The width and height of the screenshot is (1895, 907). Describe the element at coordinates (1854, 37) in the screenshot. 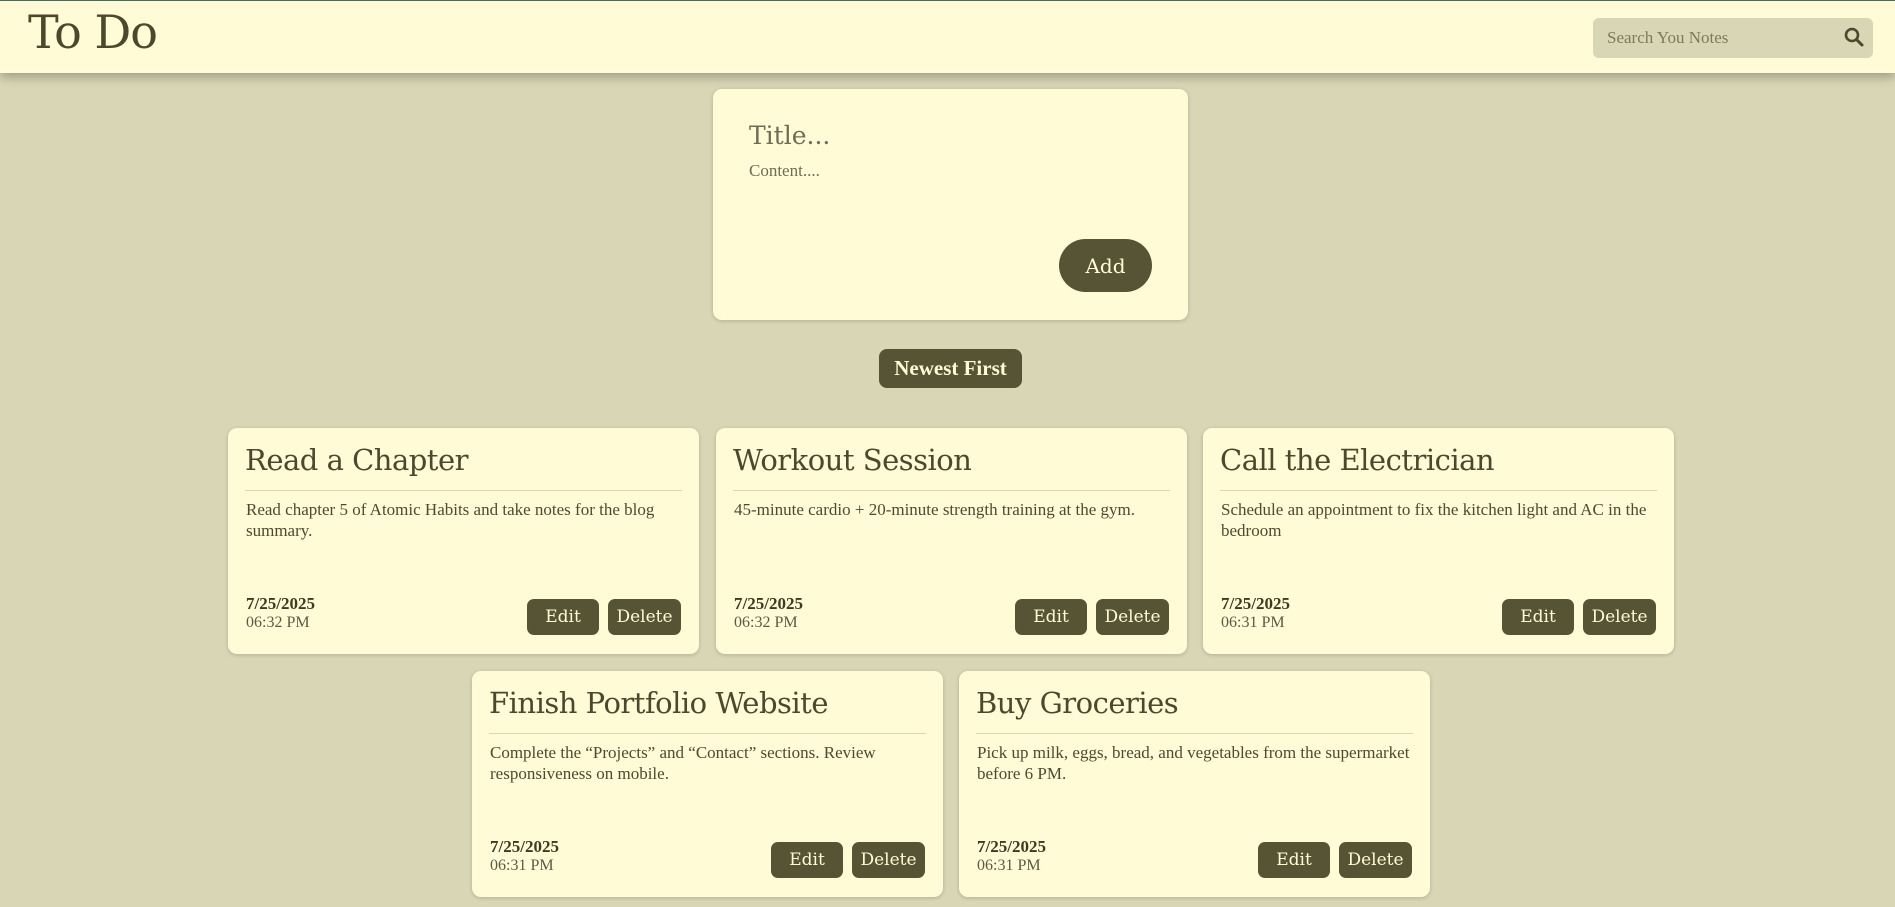

I see `search-icon` at that location.